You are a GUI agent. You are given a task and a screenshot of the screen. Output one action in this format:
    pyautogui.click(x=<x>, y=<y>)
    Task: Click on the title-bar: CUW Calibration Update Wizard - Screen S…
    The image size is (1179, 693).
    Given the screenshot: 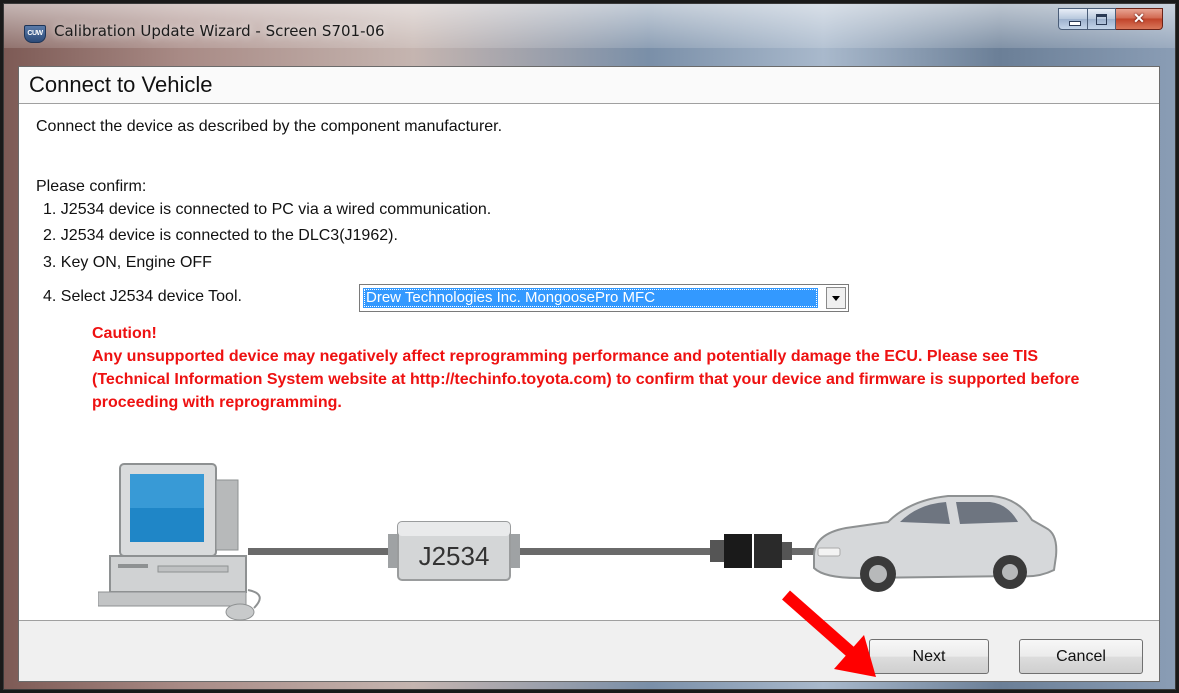 What is the action you would take?
    pyautogui.click(x=589, y=24)
    